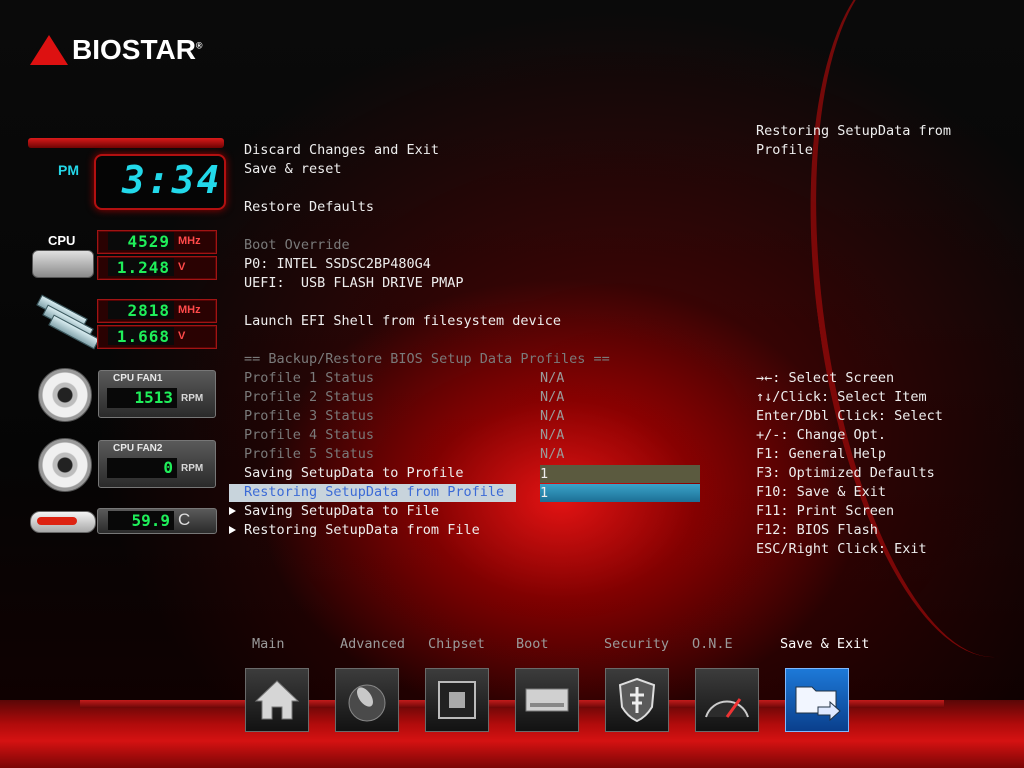 The width and height of the screenshot is (1024, 768). I want to click on profile-1-status-value: N/A, so click(552, 378).